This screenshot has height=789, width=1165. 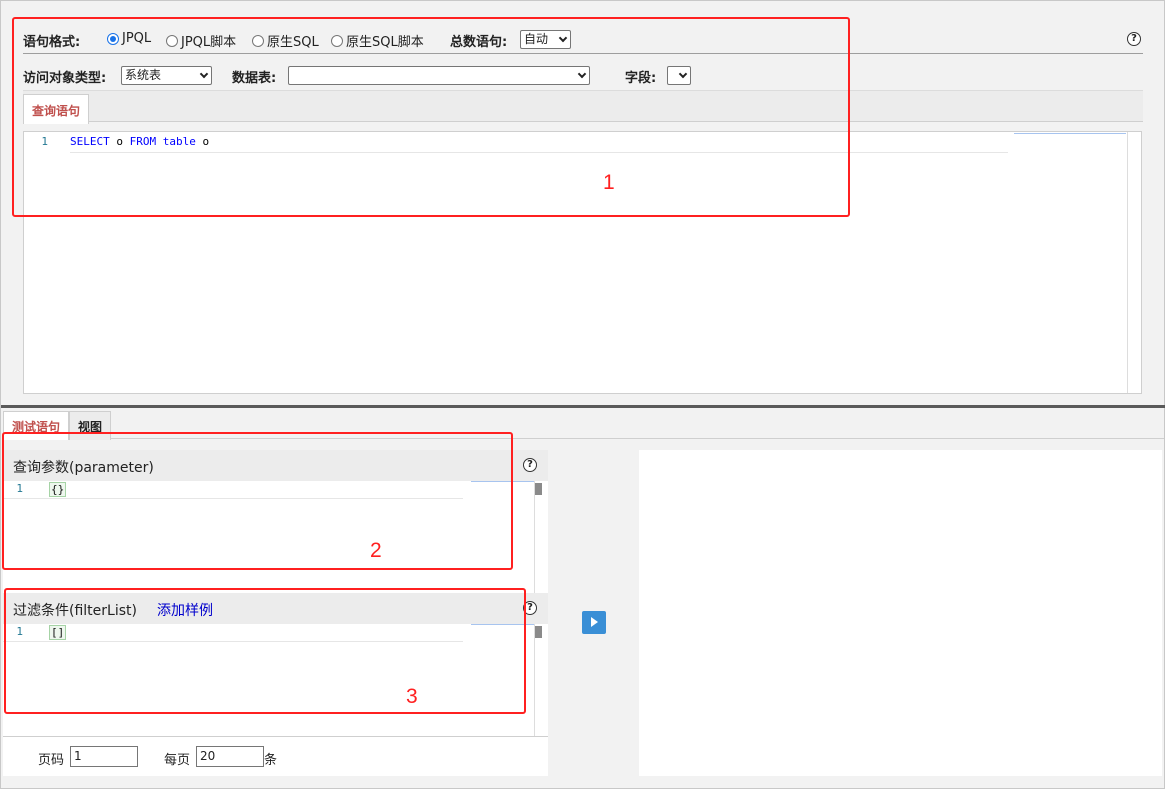 What do you see at coordinates (583, 107) in the screenshot?
I see `query-tab-bar: 查询语句` at bounding box center [583, 107].